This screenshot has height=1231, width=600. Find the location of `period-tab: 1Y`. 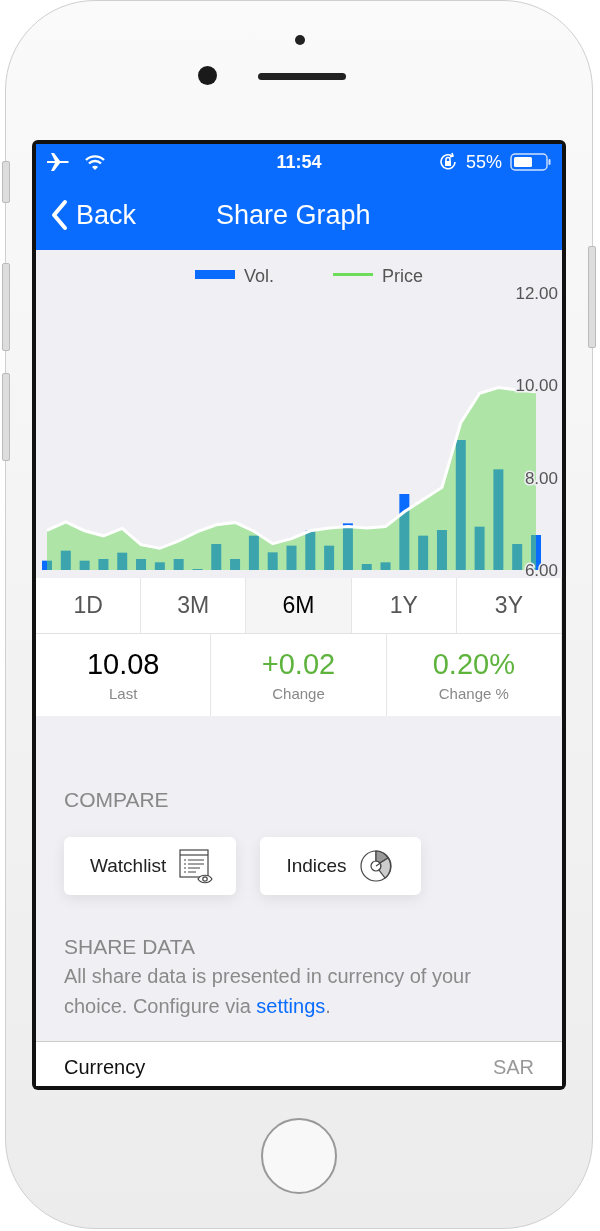

period-tab: 1Y is located at coordinates (404, 605).